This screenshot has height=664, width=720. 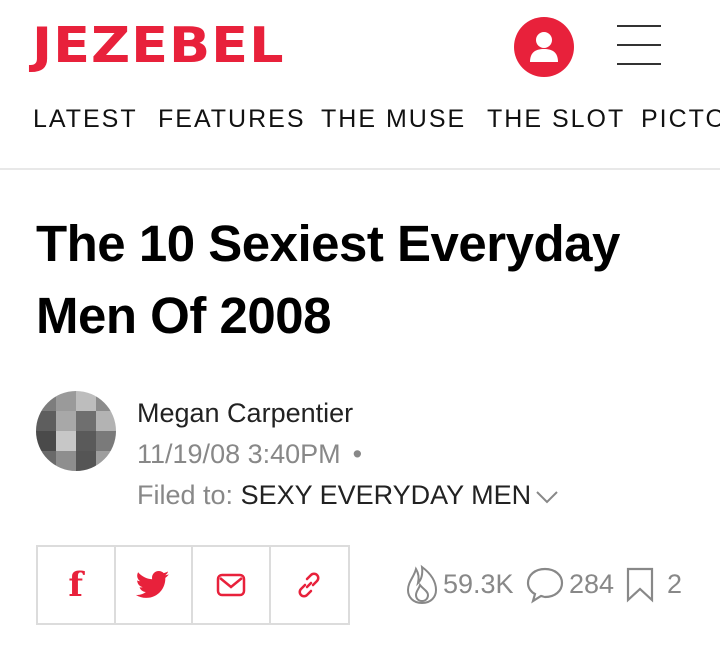 What do you see at coordinates (478, 583) in the screenshot?
I see `views-count: 59.3K` at bounding box center [478, 583].